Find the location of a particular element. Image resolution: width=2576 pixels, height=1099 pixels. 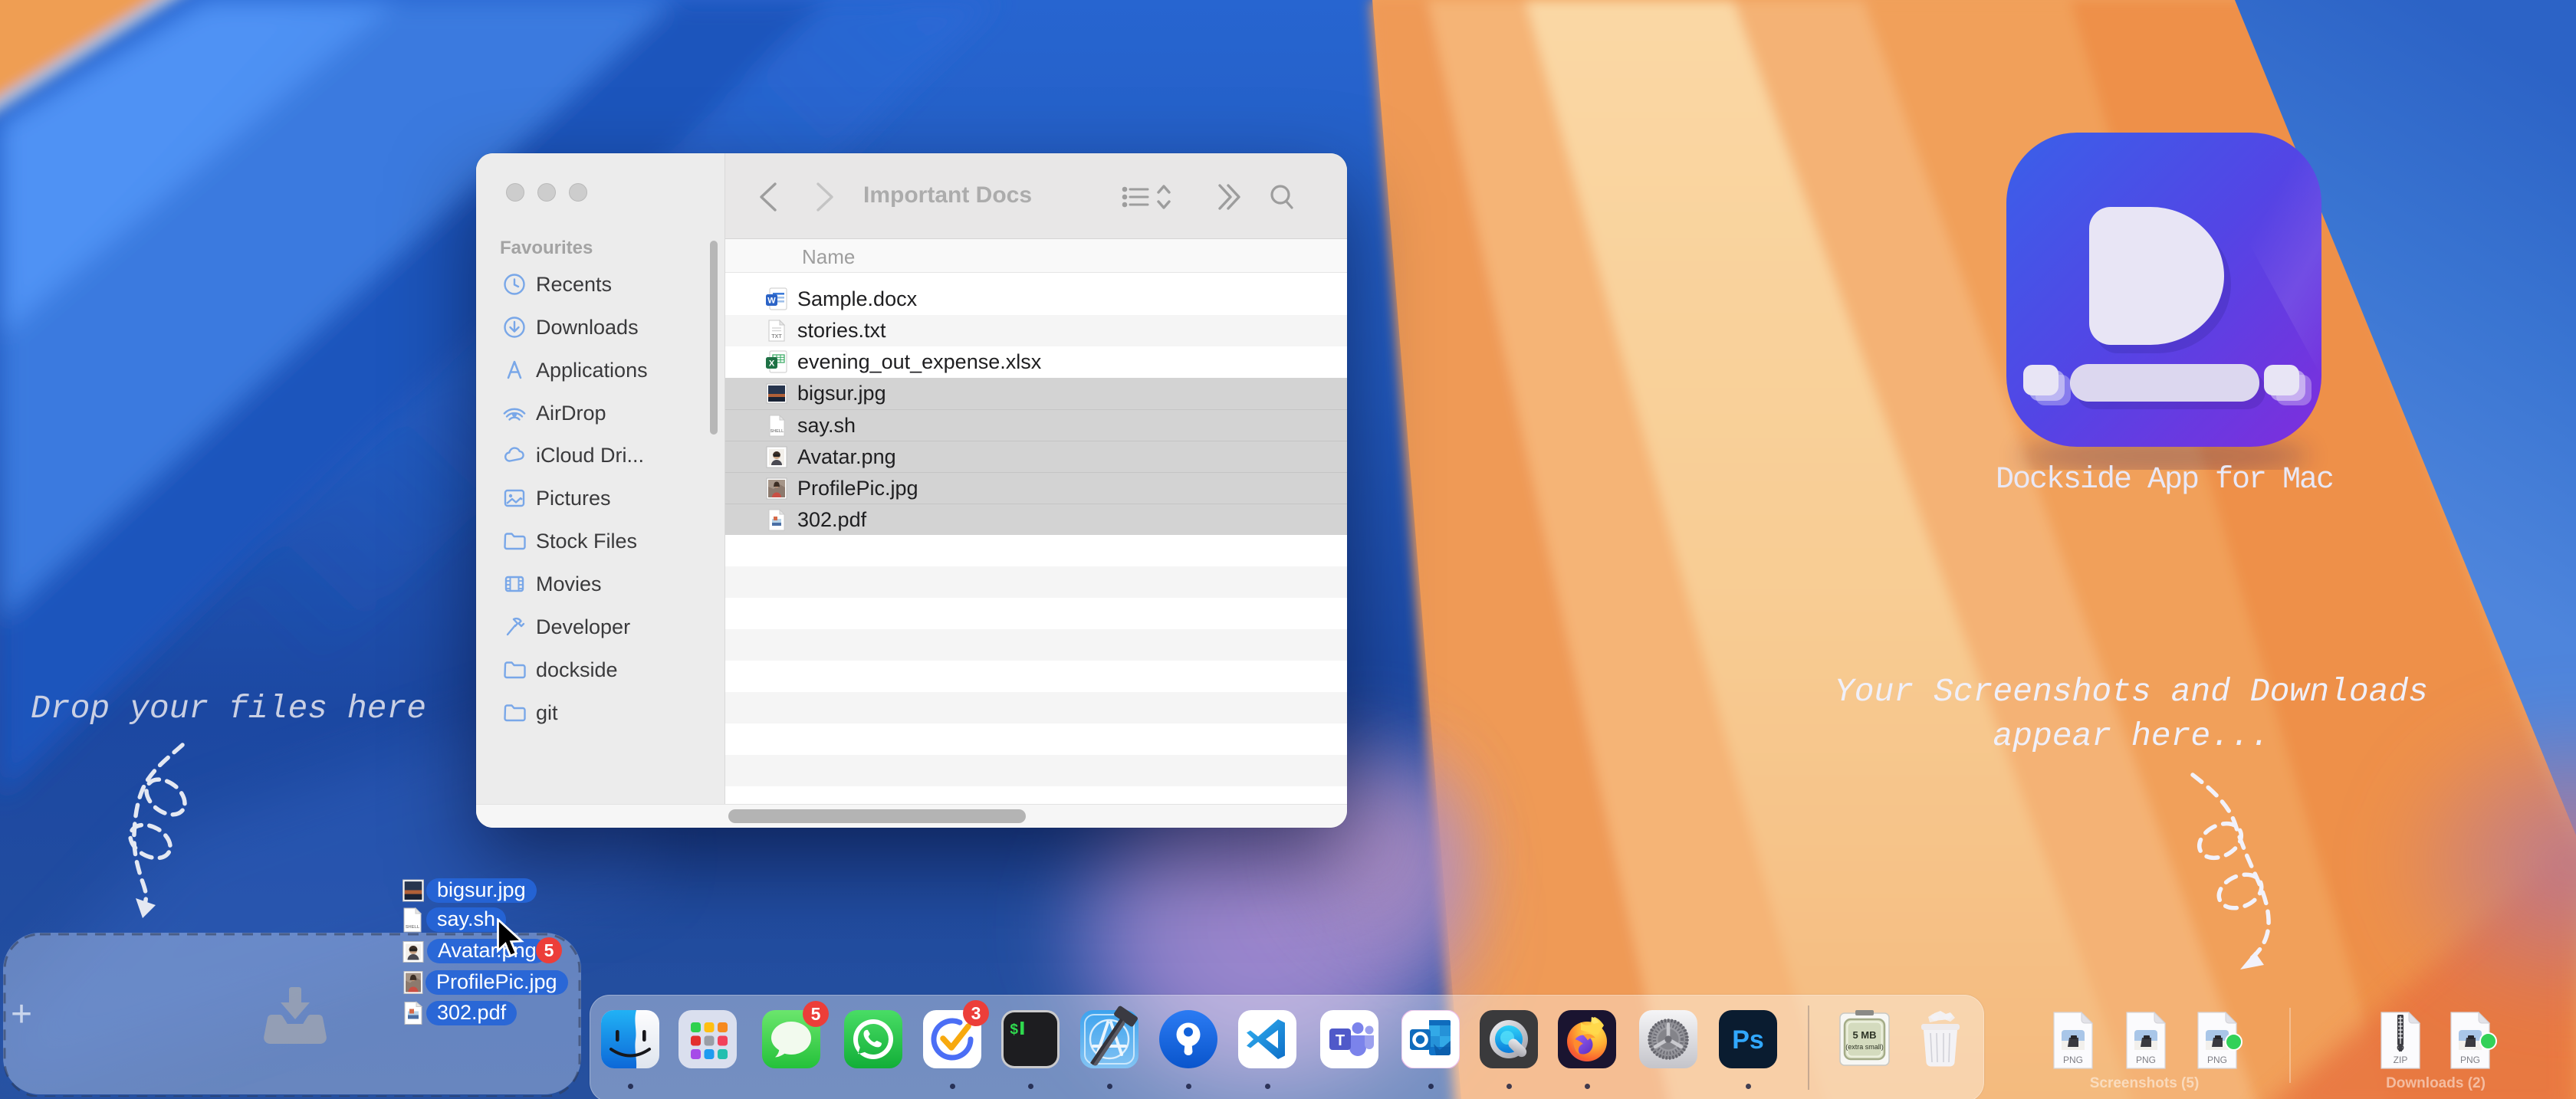

svg-text: T is located at coordinates (1340, 1040).